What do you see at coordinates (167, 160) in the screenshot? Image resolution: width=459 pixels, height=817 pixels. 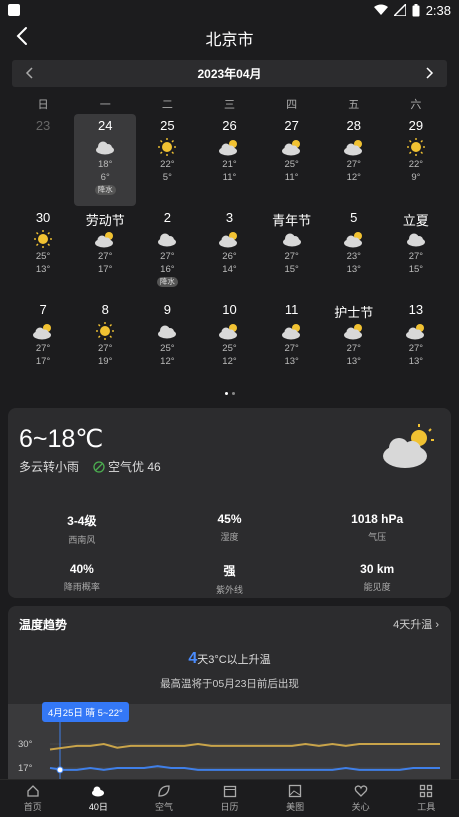 I see `calendar-day: 25 22° 5°` at bounding box center [167, 160].